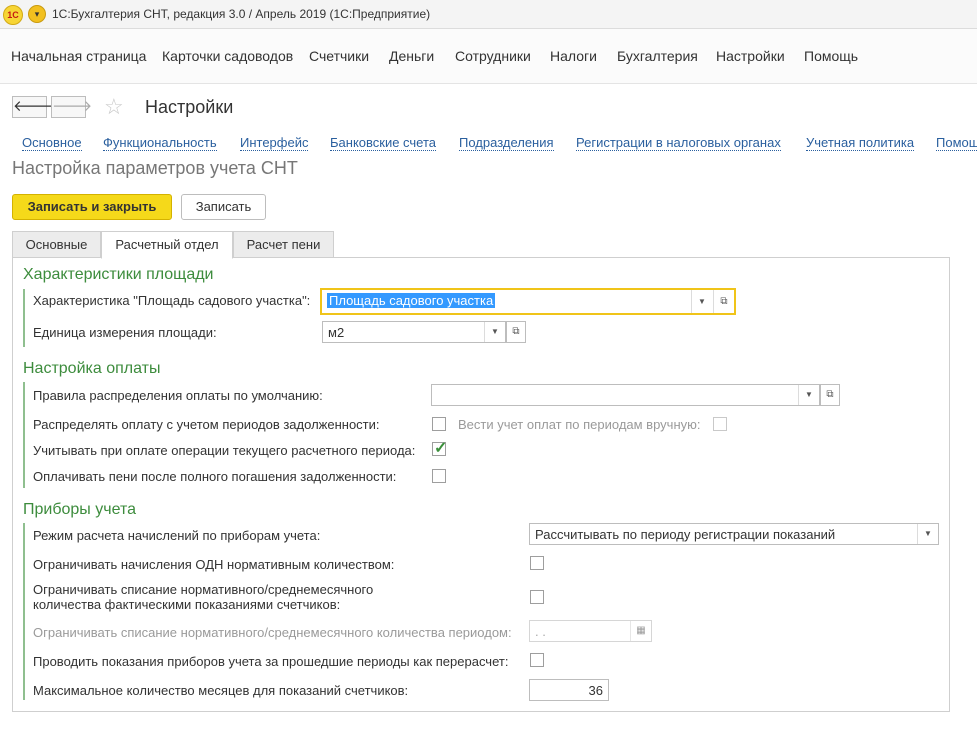  I want to click on area-char-value: Площадь садового участка, so click(411, 300).